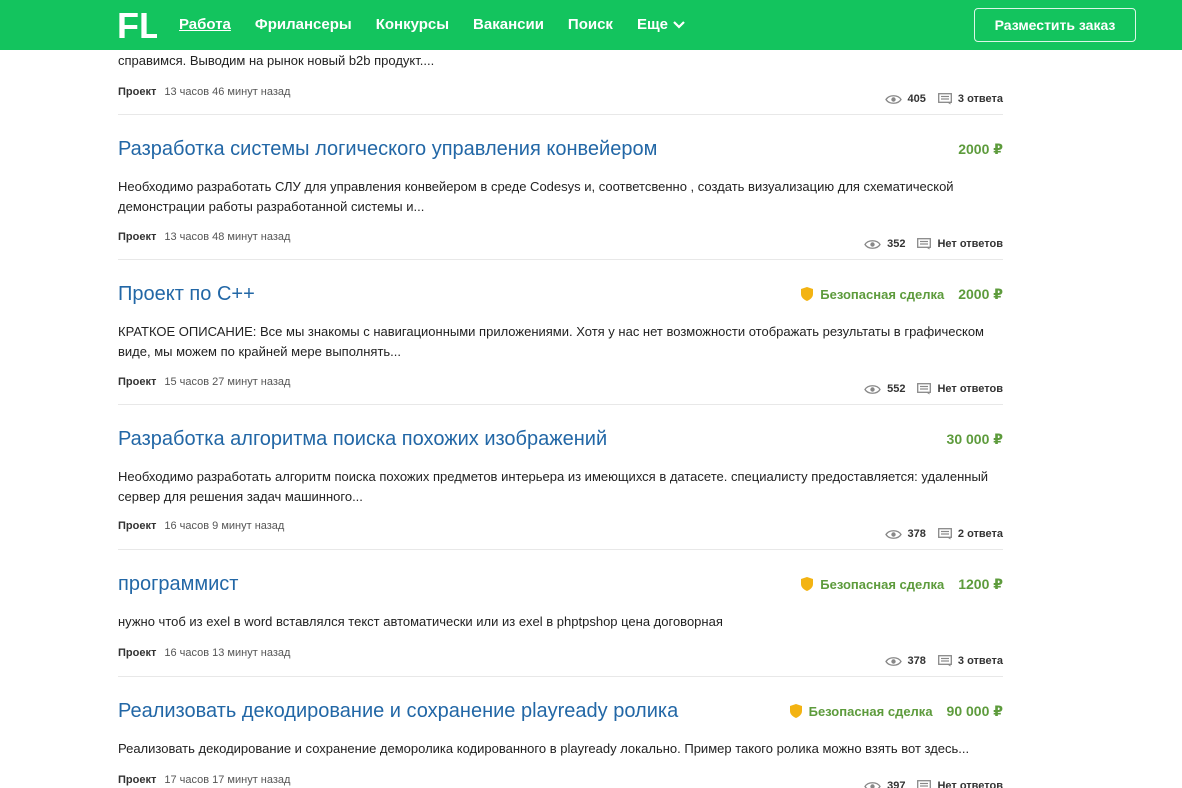 The width and height of the screenshot is (1182, 788). I want to click on project-time: 17 часов 17 минут назад, so click(227, 780).